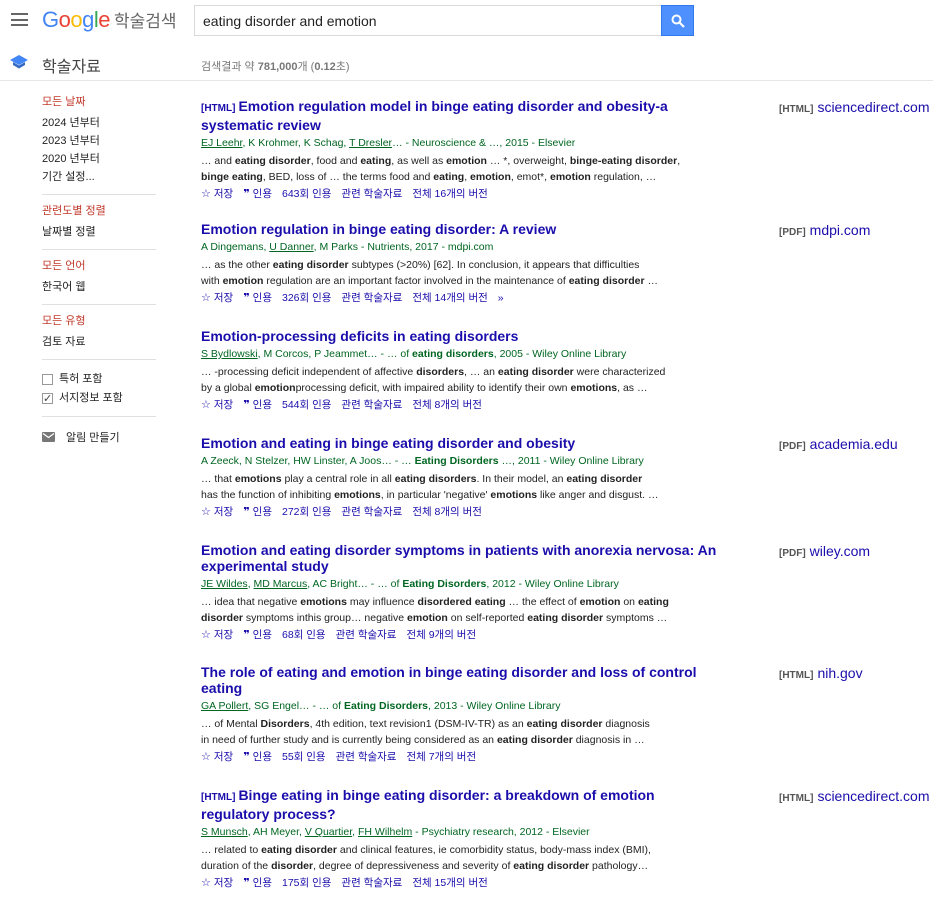  I want to click on cited-by-link: 544회 인용, so click(306, 405).